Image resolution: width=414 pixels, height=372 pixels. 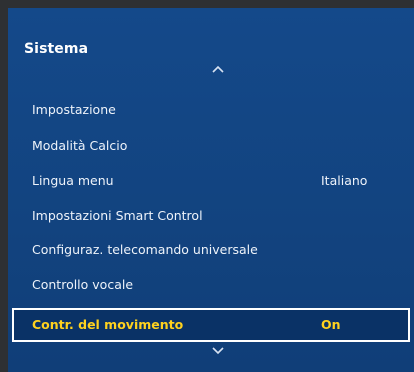 What do you see at coordinates (73, 180) in the screenshot?
I see `menu-item-label: Lingua menu` at bounding box center [73, 180].